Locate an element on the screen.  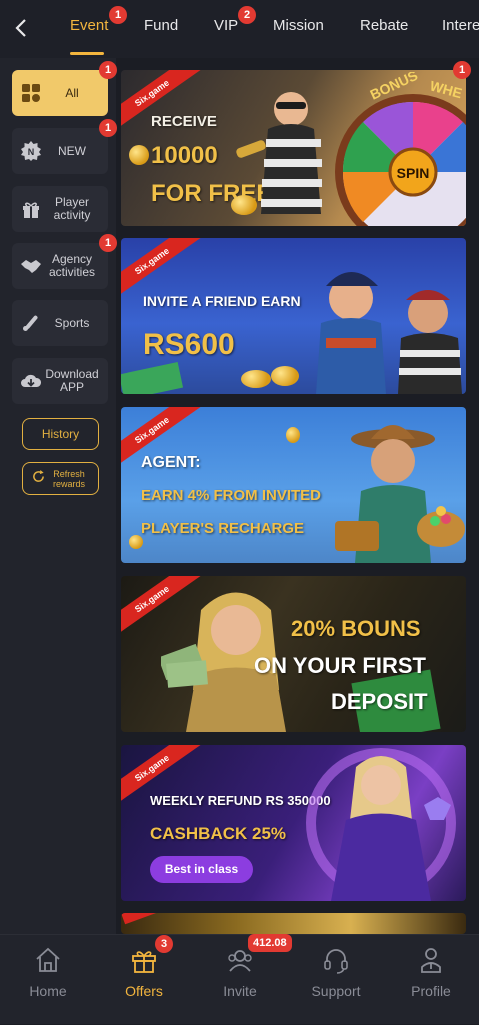
tab-mission: Mission is located at coordinates (298, 29).